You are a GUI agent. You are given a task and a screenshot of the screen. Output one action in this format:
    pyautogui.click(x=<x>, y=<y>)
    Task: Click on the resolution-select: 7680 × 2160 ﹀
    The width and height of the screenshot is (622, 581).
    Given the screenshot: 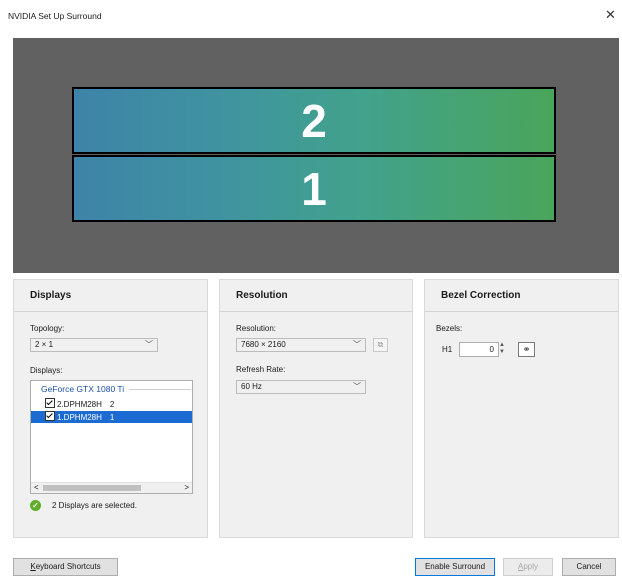 What is the action you would take?
    pyautogui.click(x=301, y=345)
    